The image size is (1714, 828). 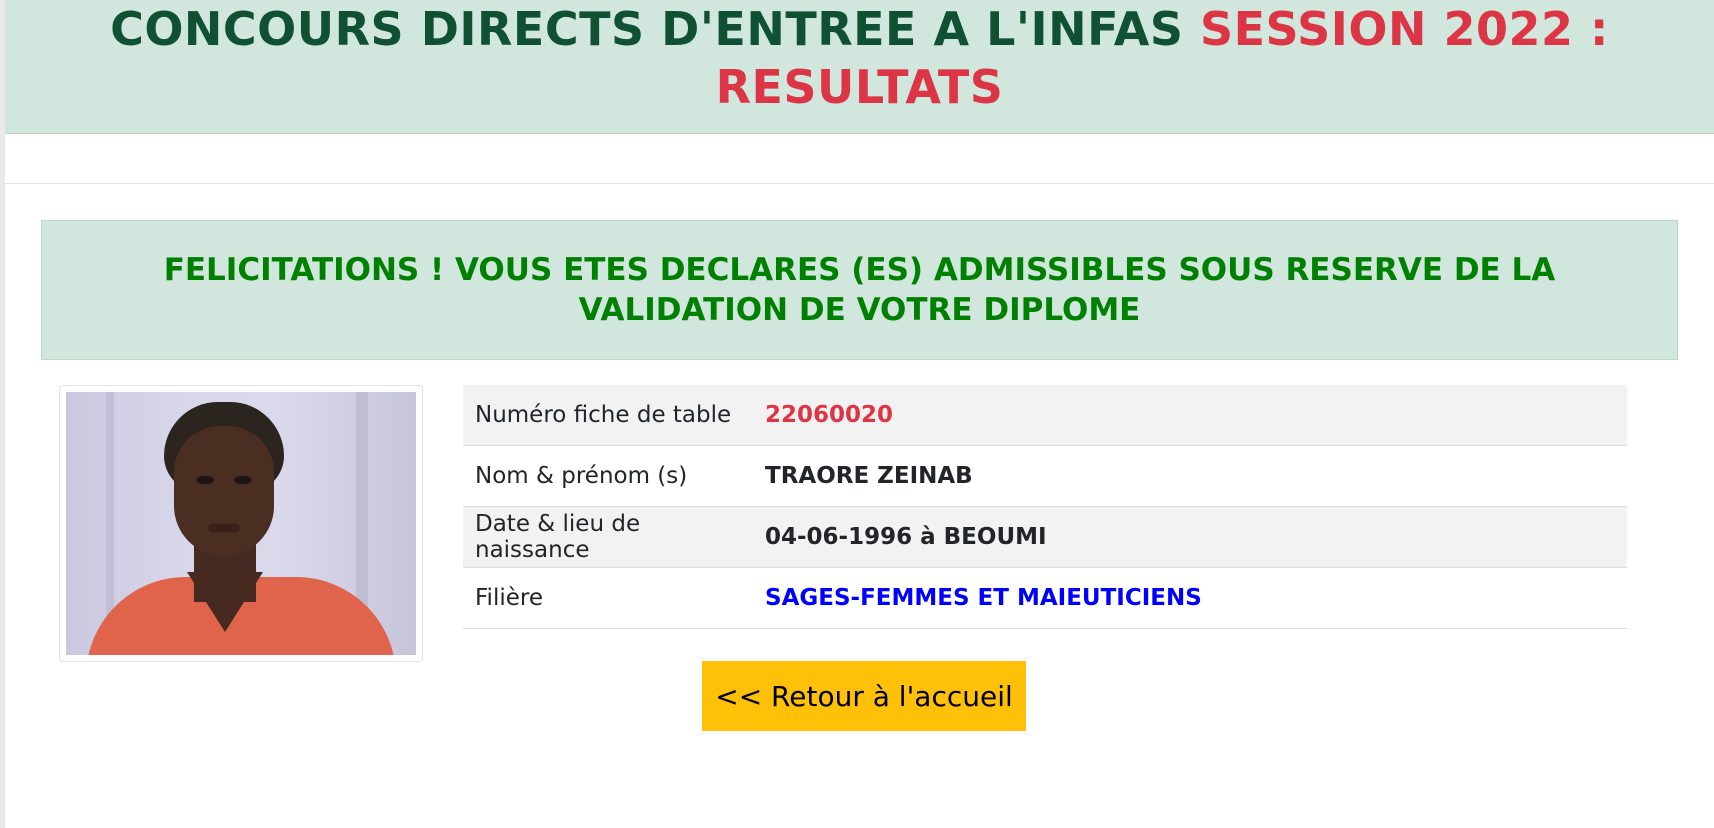 I want to click on table-row: Nom & prénom (s) TRAORE ZEINAB, so click(x=1045, y=476).